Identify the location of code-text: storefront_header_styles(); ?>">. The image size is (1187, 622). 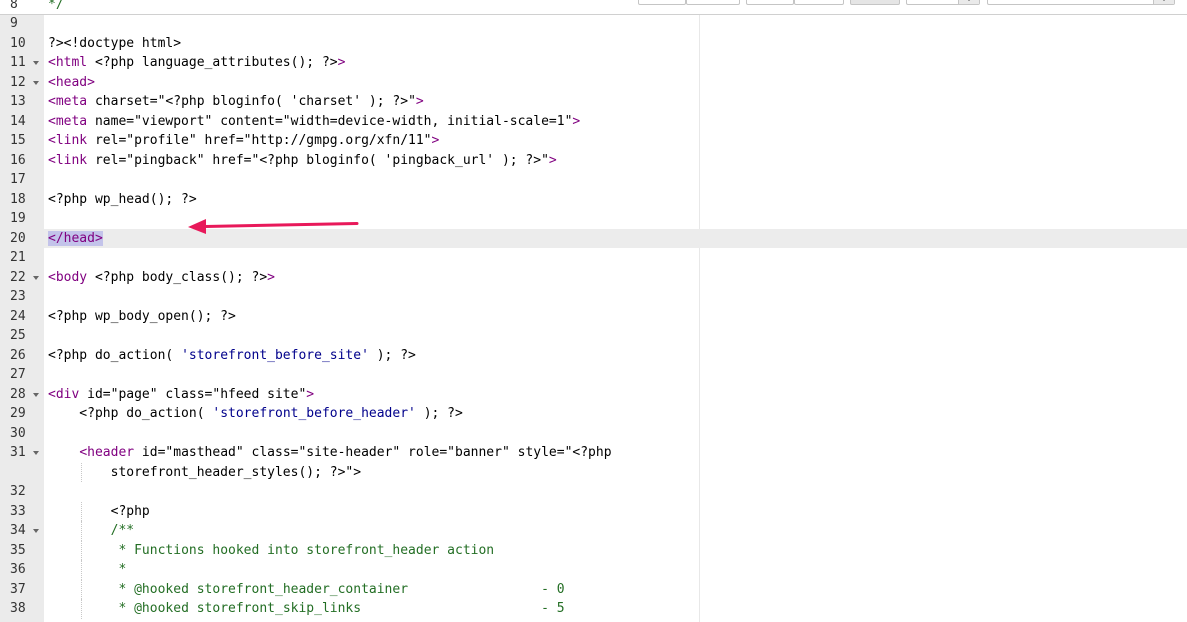
(205, 472).